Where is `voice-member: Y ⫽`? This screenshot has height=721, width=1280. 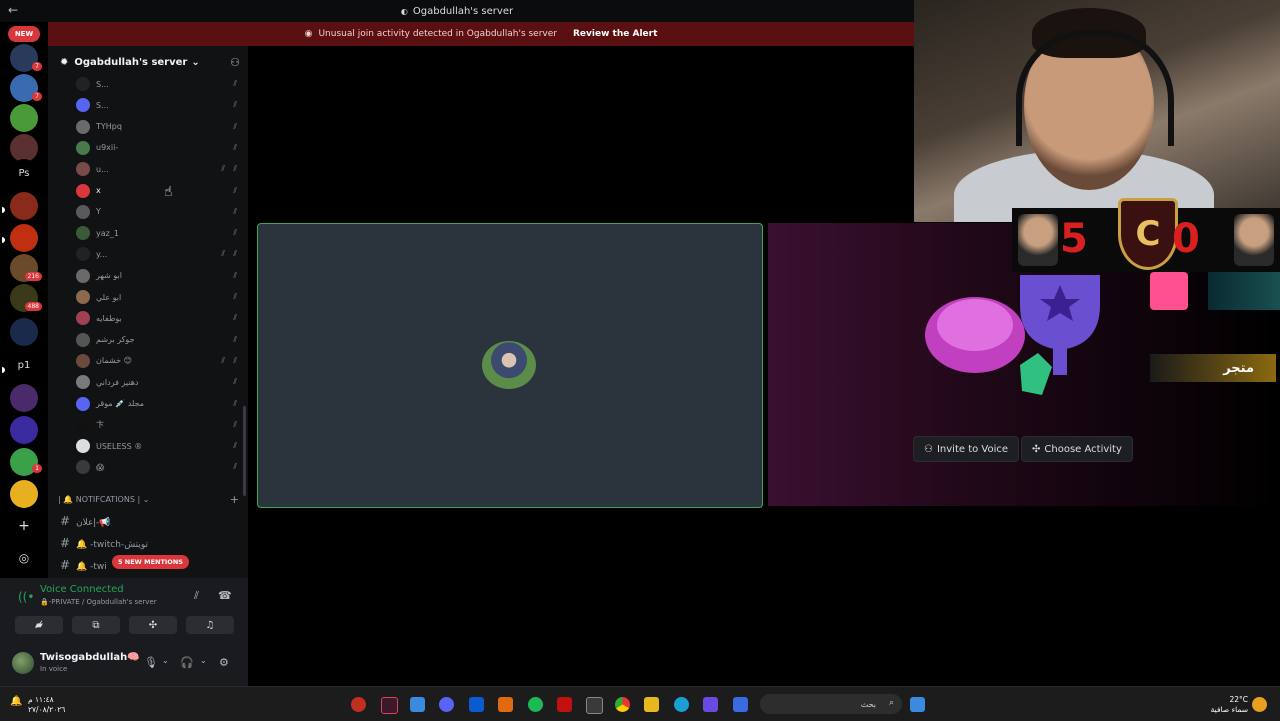 voice-member: Y ⫽ is located at coordinates (158, 212).